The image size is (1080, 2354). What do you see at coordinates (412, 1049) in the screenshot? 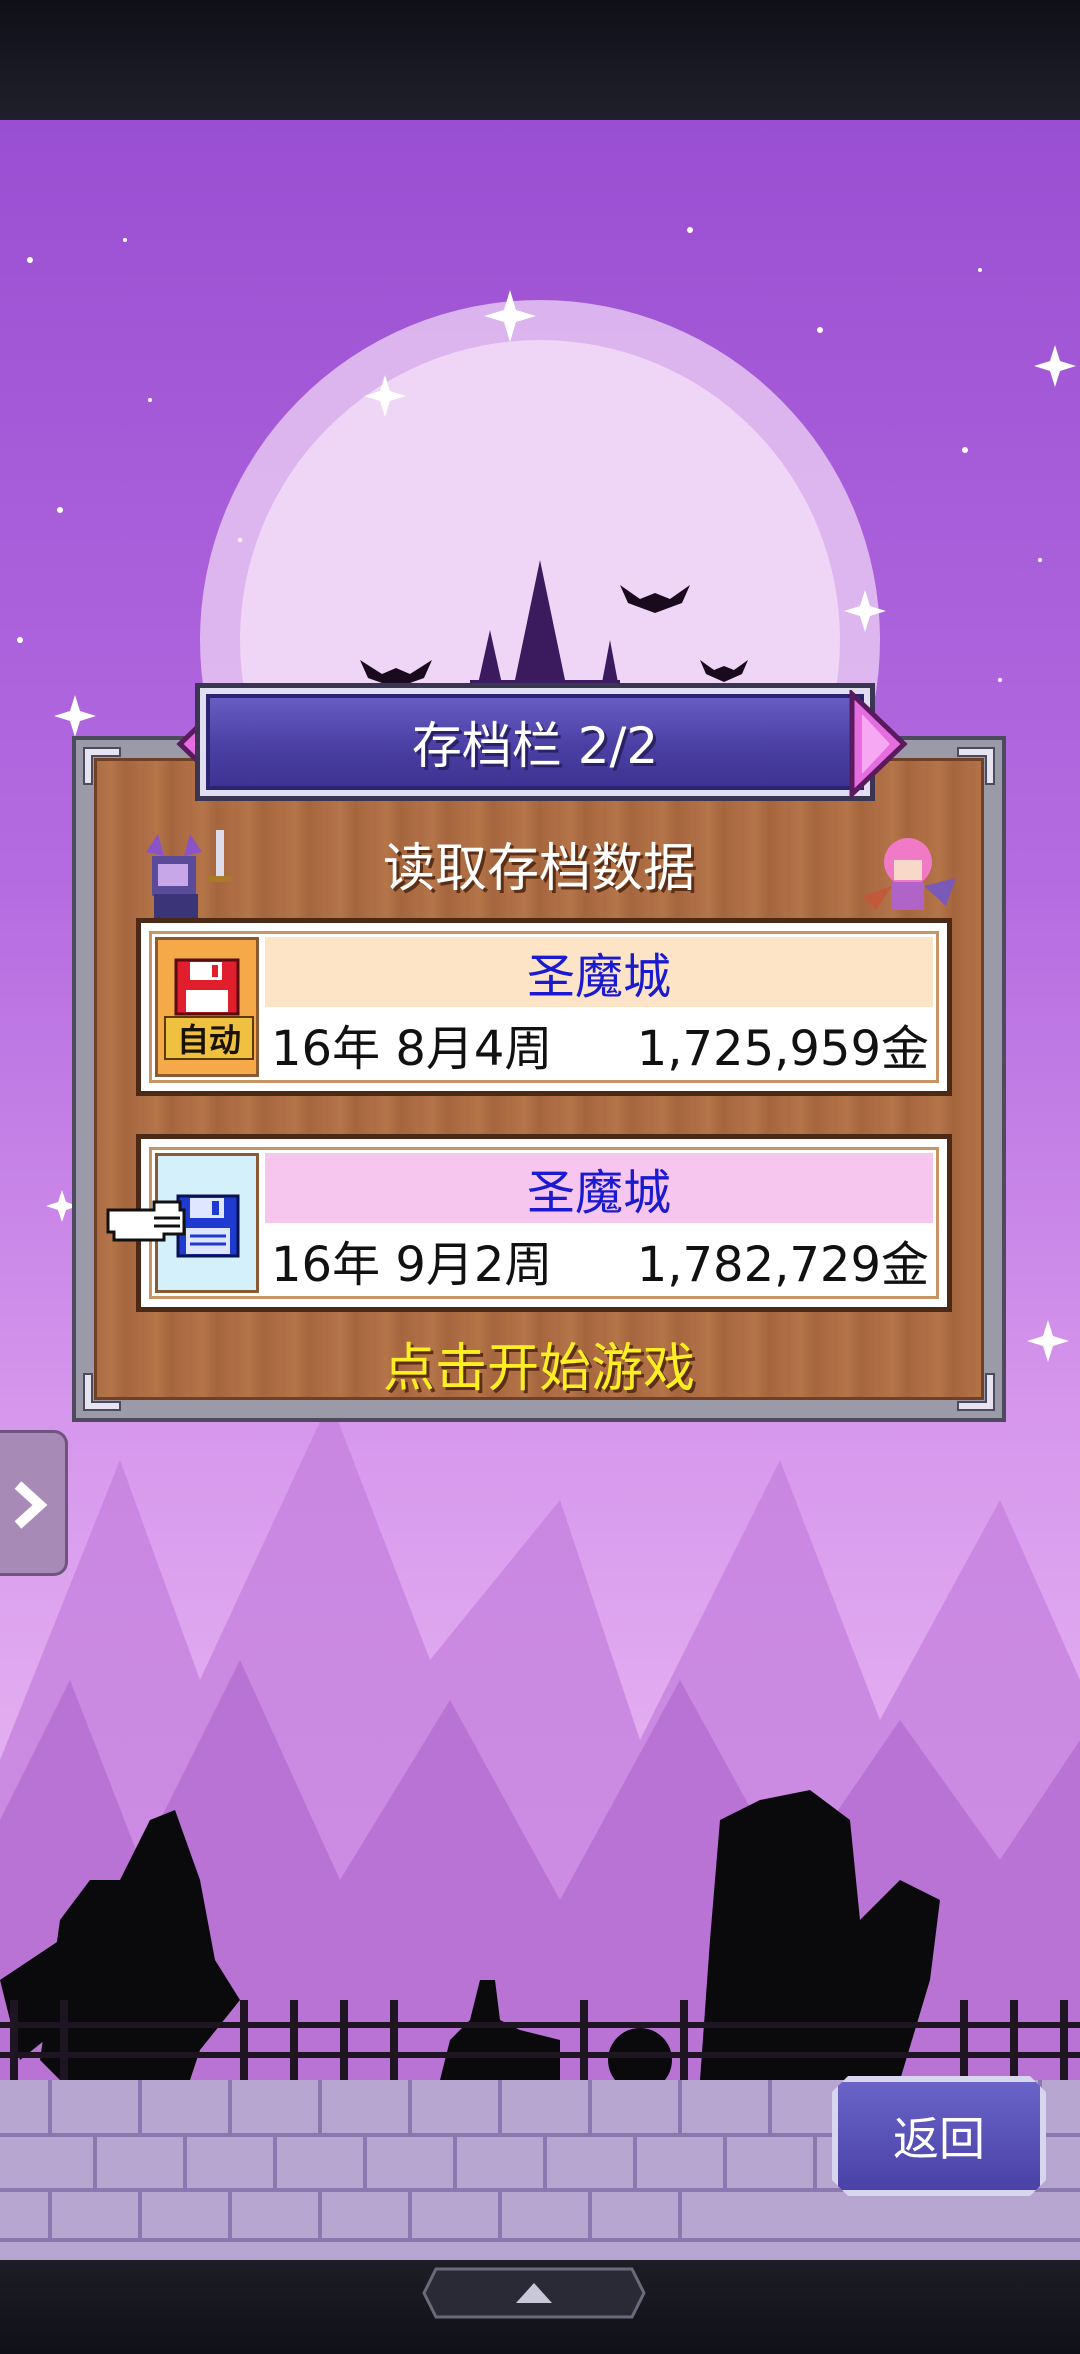
I see `slot-date: 16年 8月4周` at bounding box center [412, 1049].